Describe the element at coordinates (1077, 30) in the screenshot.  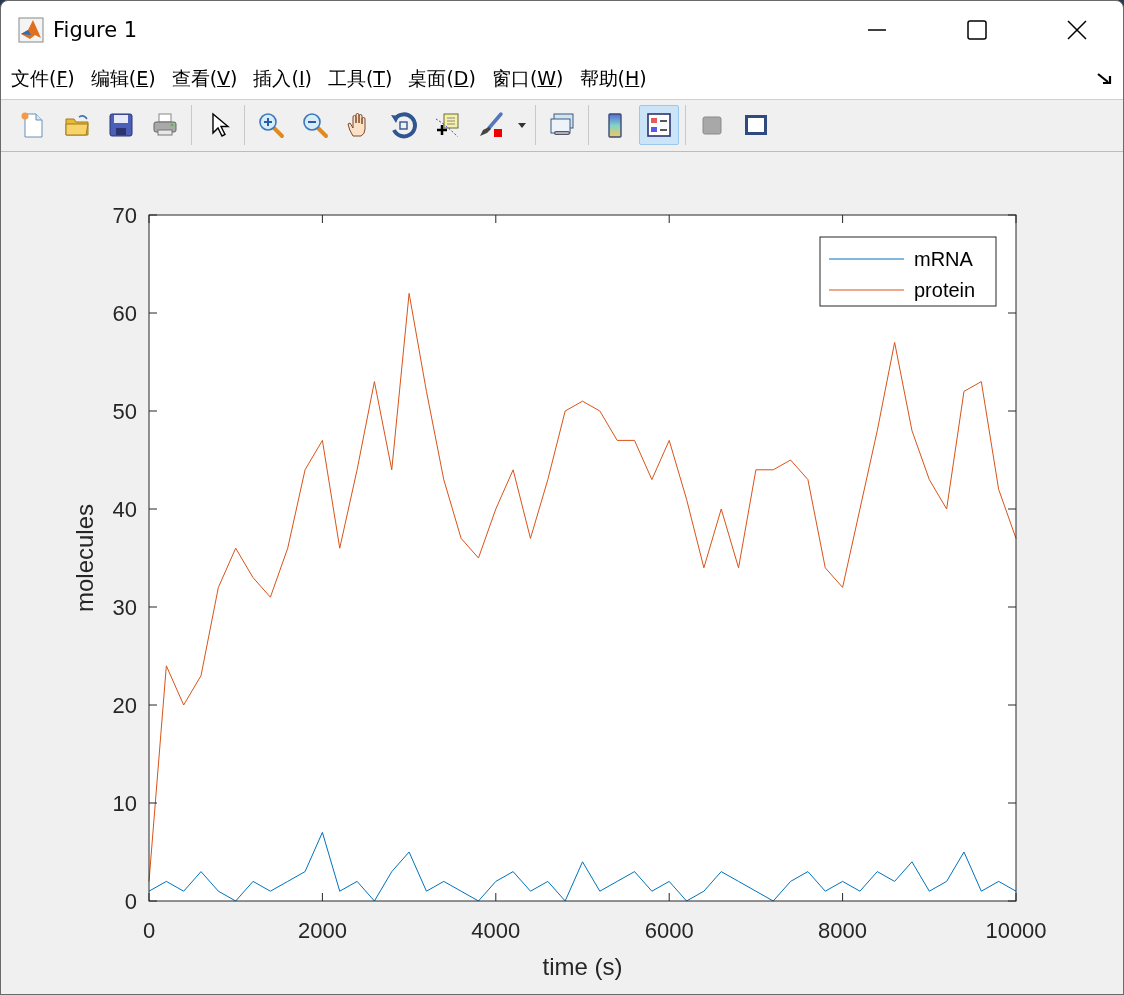
I see `close-icon` at that location.